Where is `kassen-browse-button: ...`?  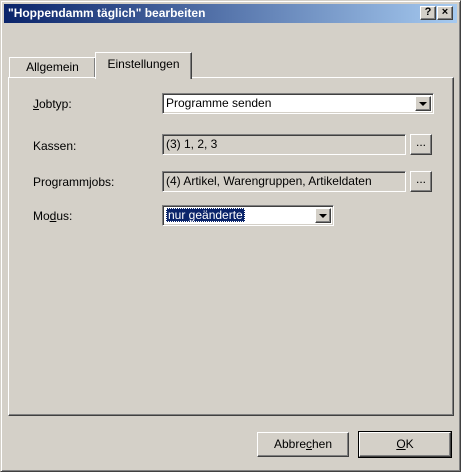
kassen-browse-button: ... is located at coordinates (421, 144).